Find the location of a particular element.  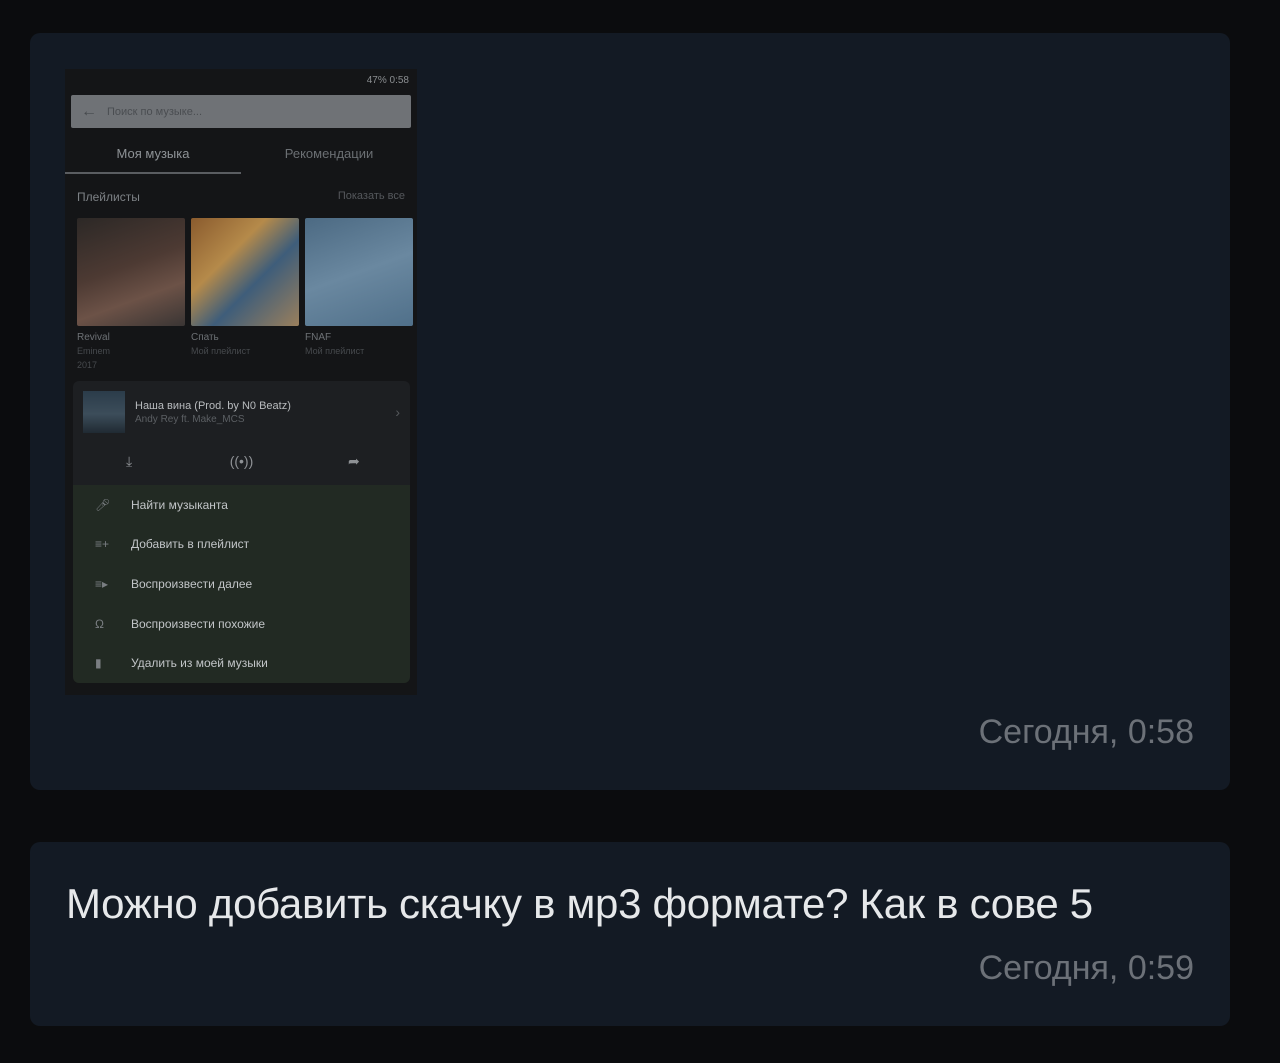

playlist-title: Revival is located at coordinates (93, 337).